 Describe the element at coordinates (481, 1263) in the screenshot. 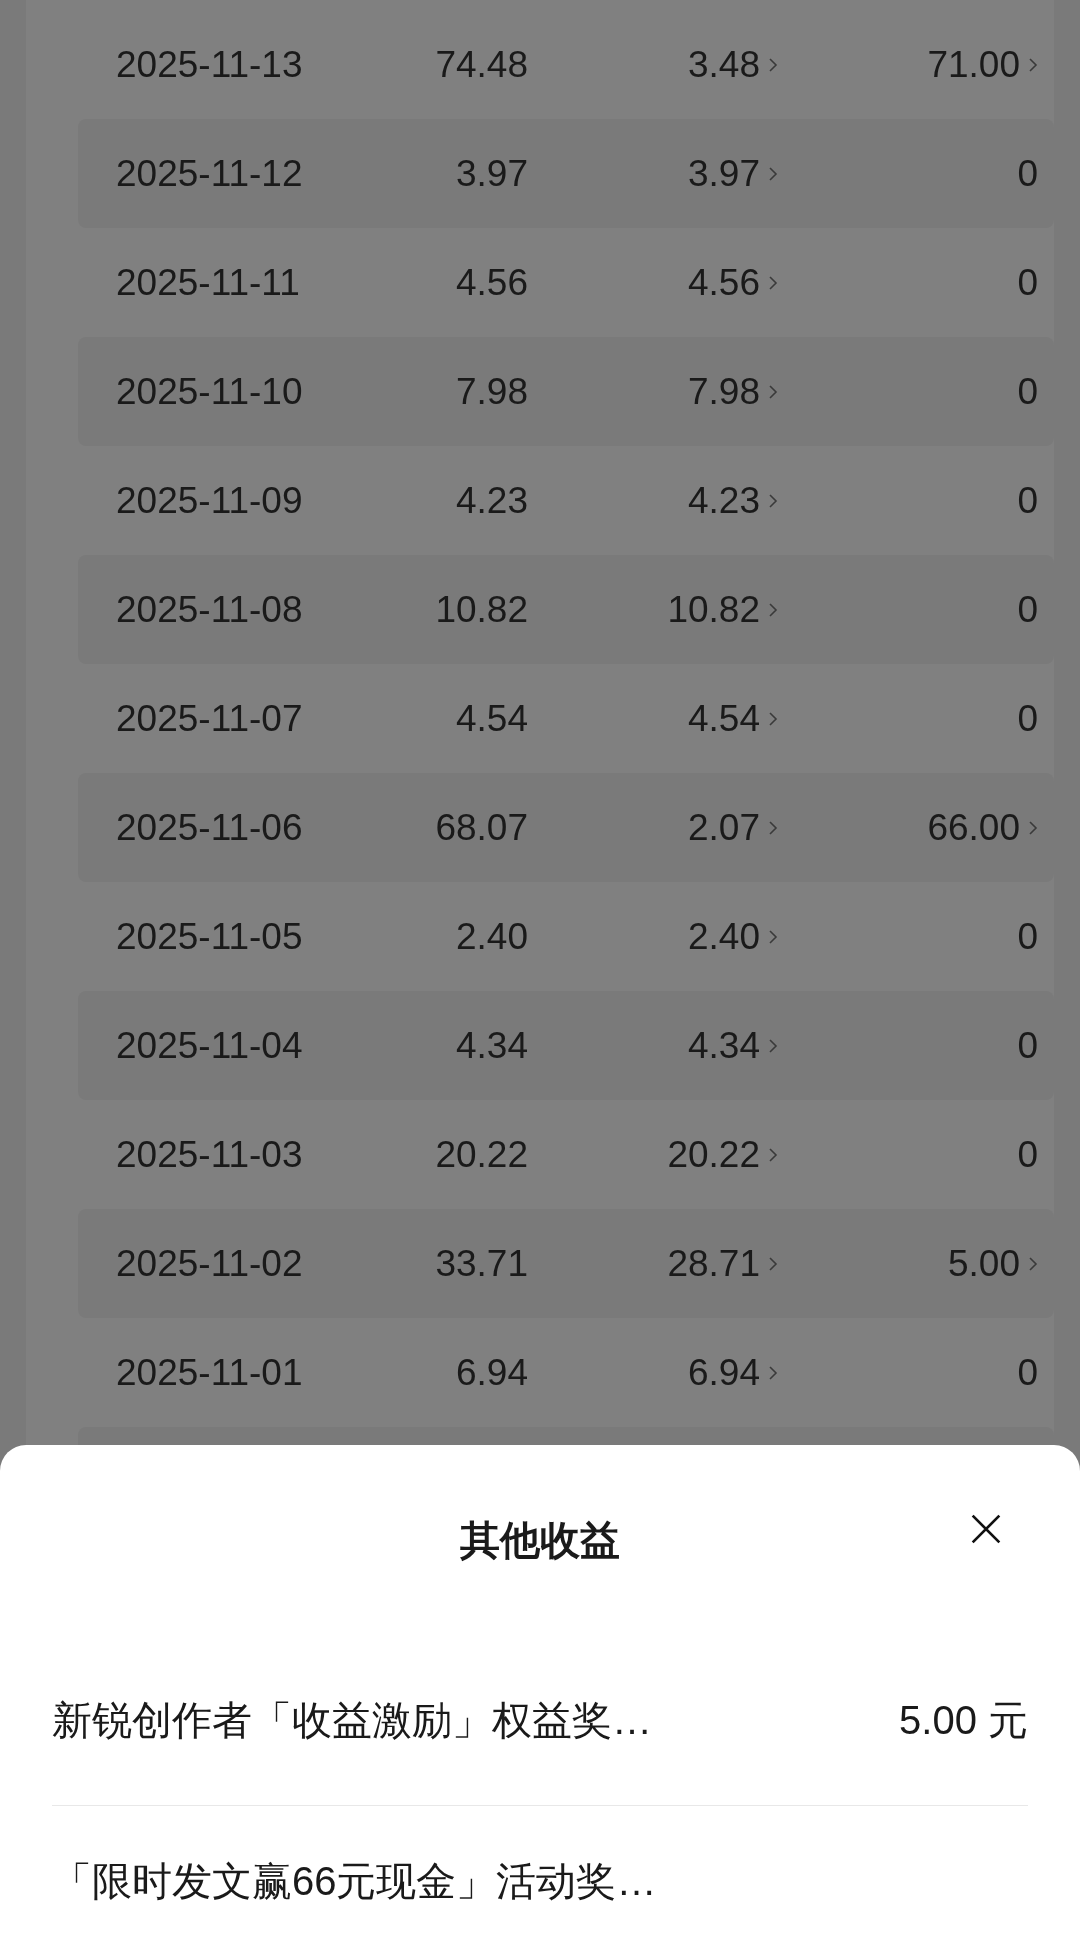

I see `amount-cell: 33.71` at that location.